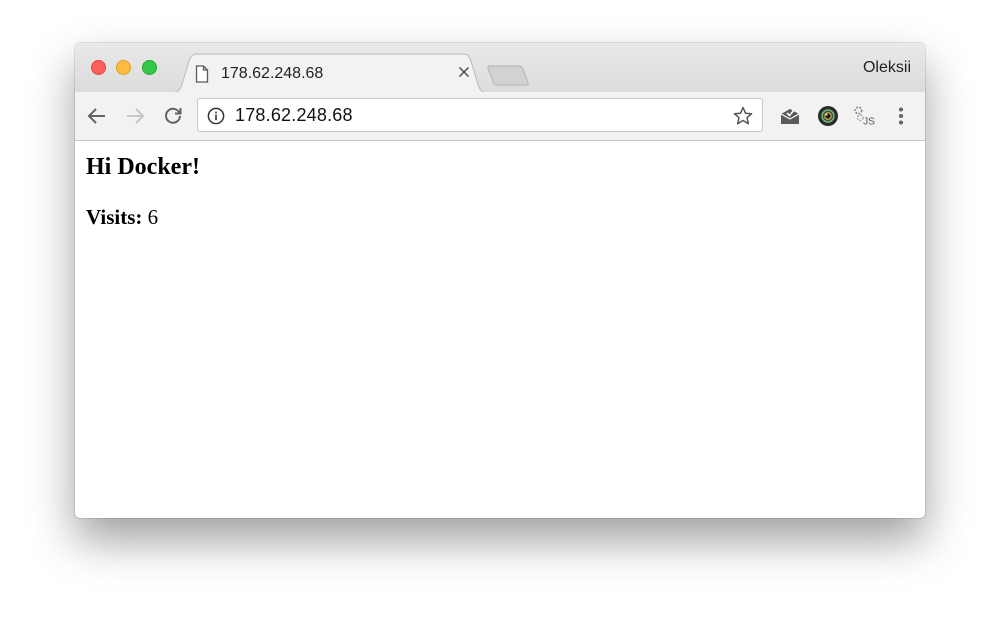 The height and width of the screenshot is (625, 1000). What do you see at coordinates (135, 116) in the screenshot?
I see `forward-arrow-icon` at bounding box center [135, 116].